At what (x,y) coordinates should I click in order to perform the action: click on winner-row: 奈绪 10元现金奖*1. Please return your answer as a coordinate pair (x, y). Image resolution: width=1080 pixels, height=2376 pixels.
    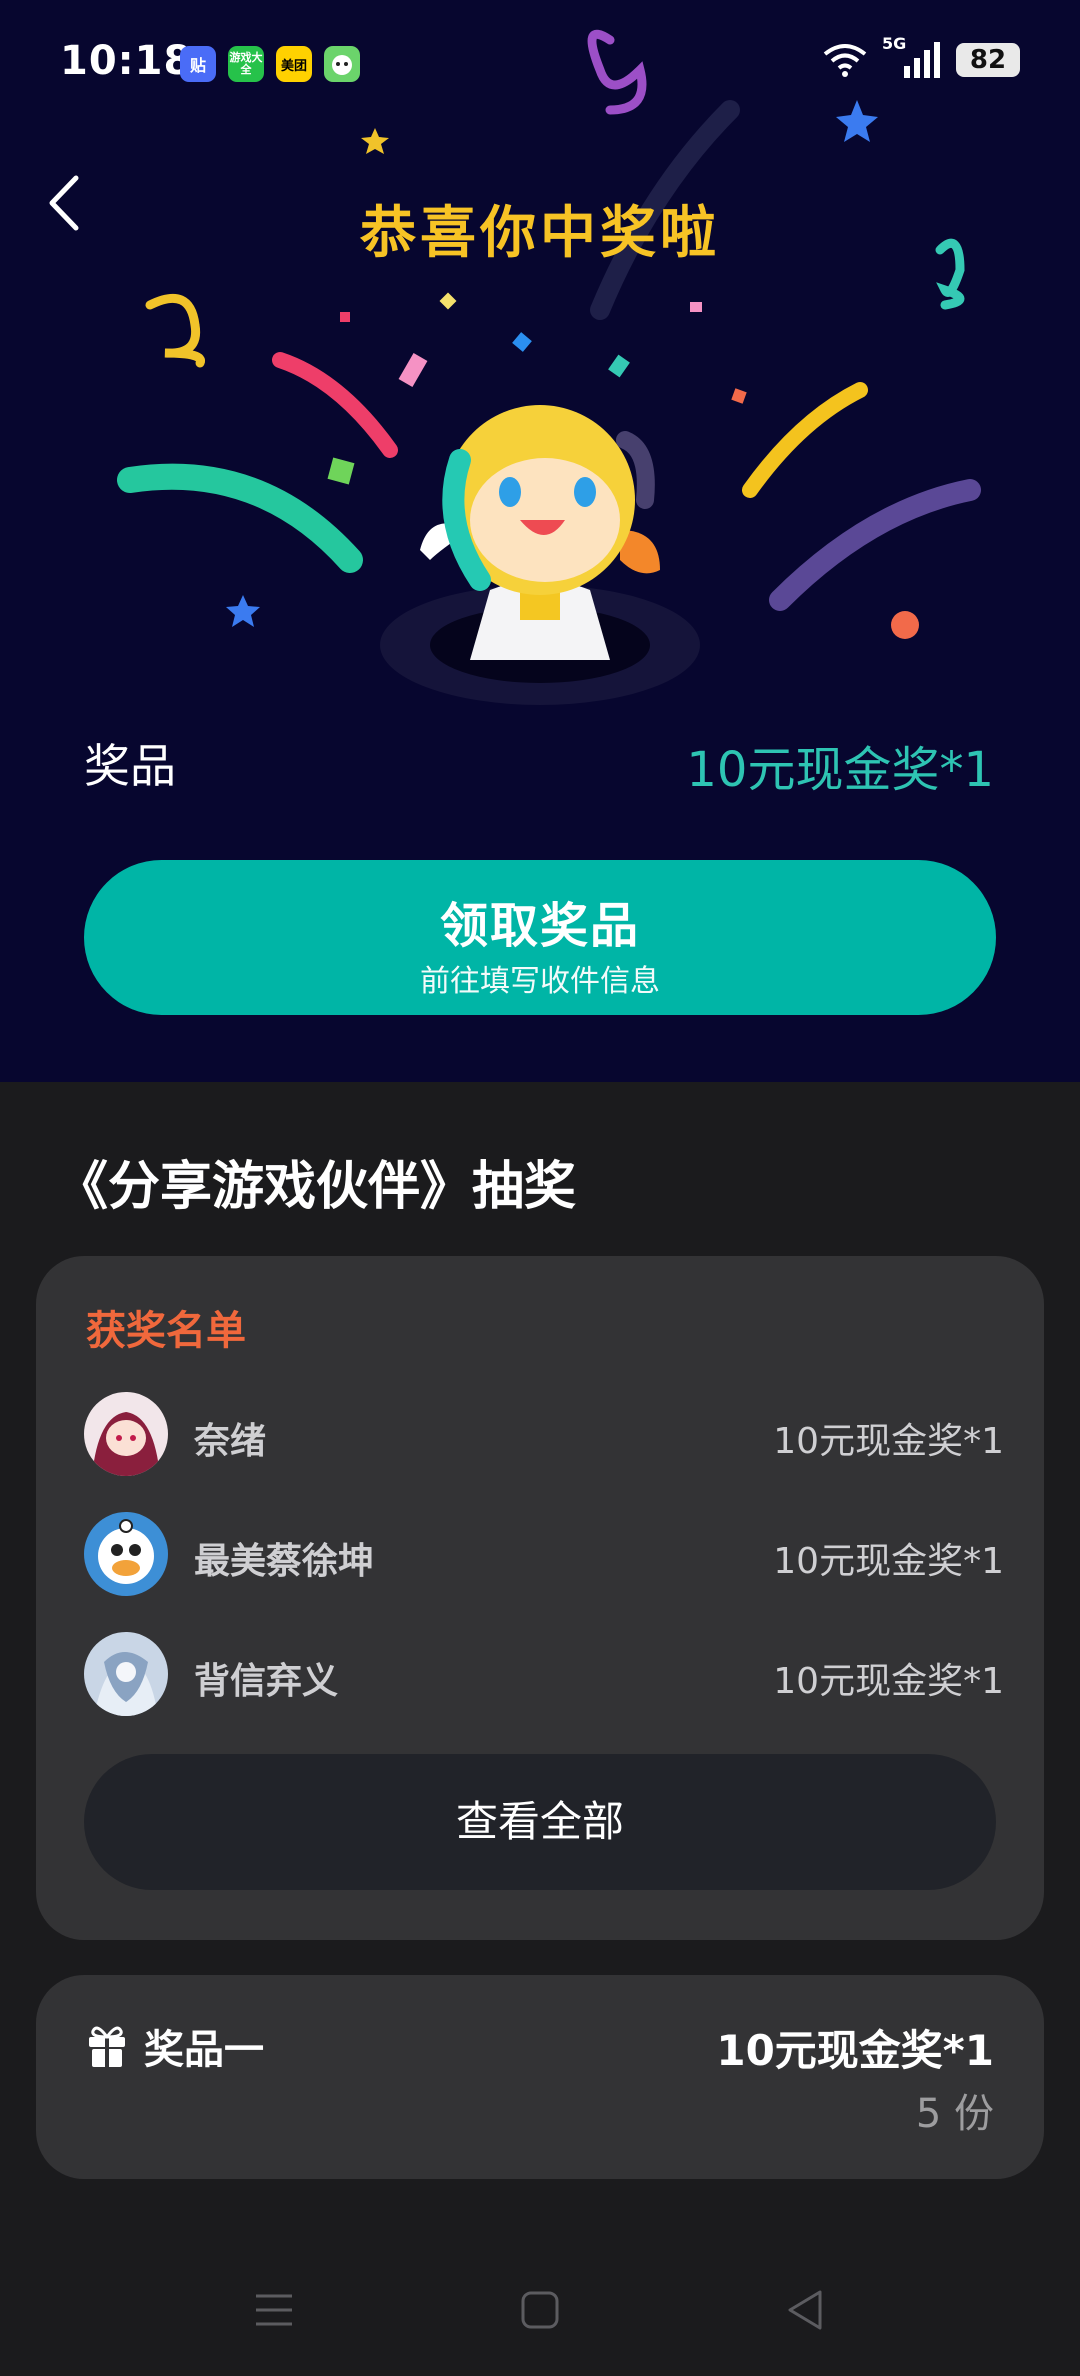
    Looking at the image, I should click on (544, 1435).